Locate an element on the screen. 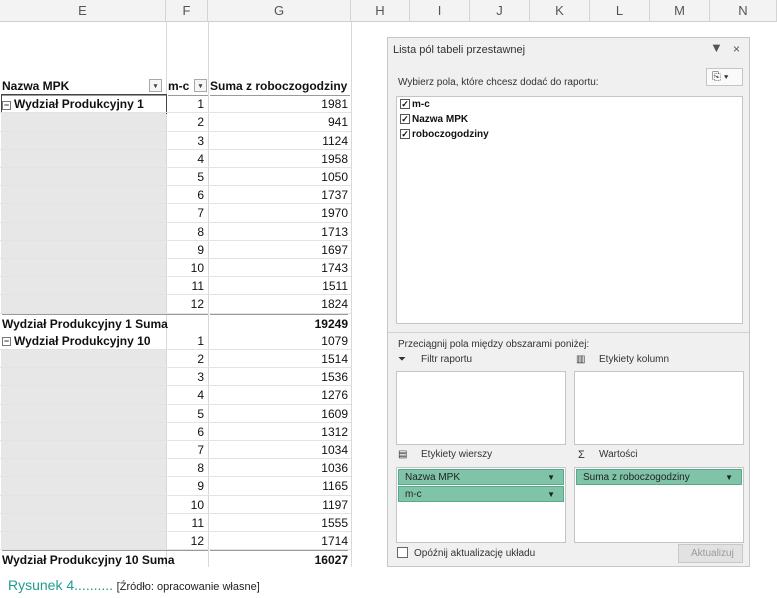 The image size is (777, 598). area-values-label: Wartości is located at coordinates (618, 454).